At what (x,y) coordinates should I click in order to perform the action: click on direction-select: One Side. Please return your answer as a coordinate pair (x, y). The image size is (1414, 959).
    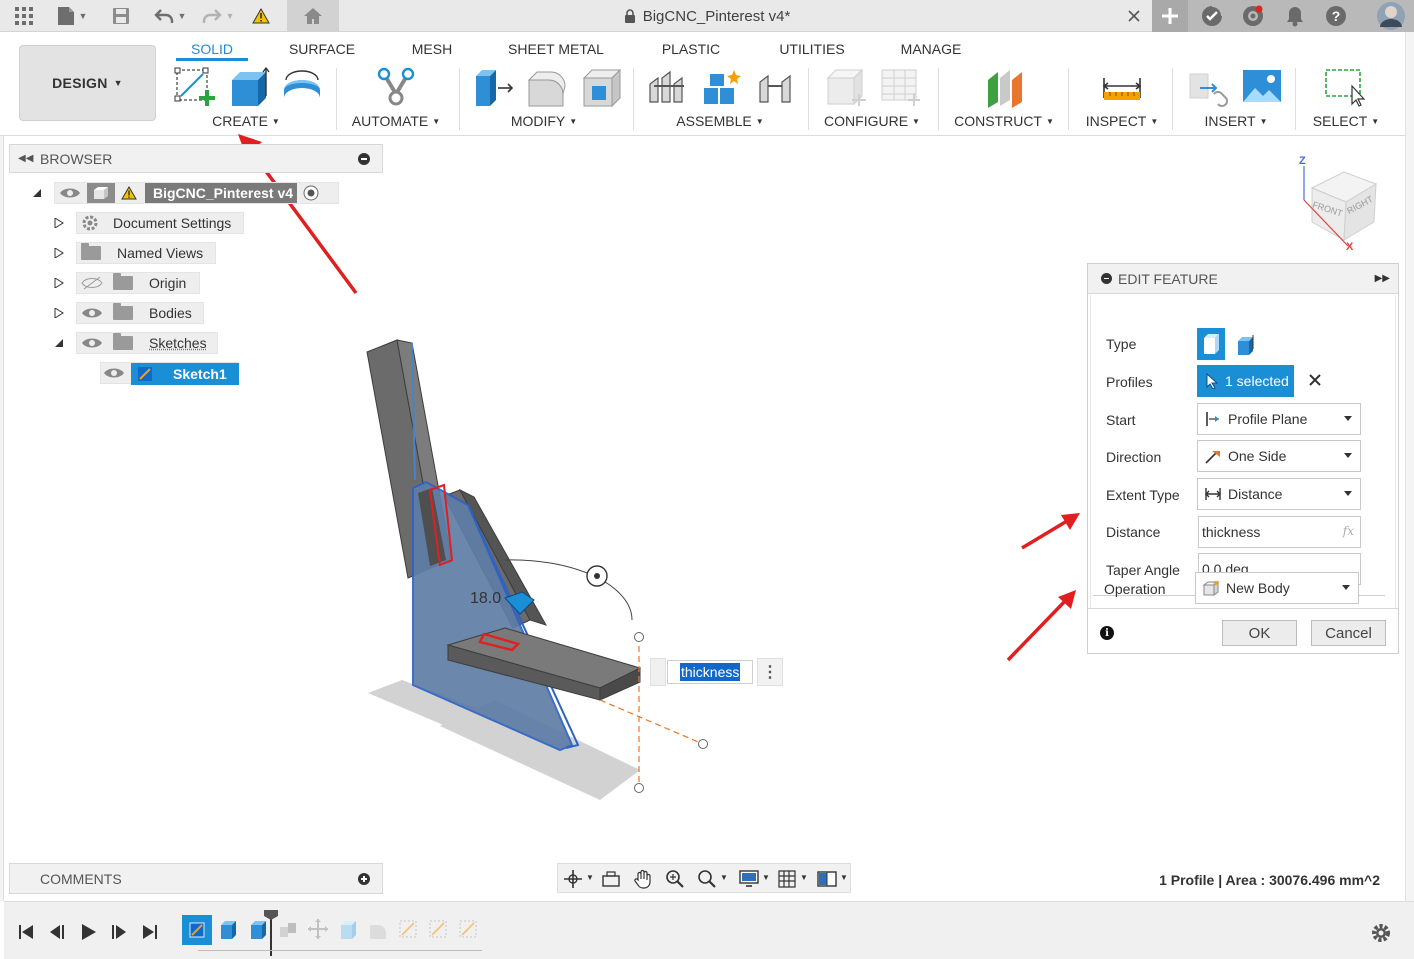
    Looking at the image, I should click on (1279, 456).